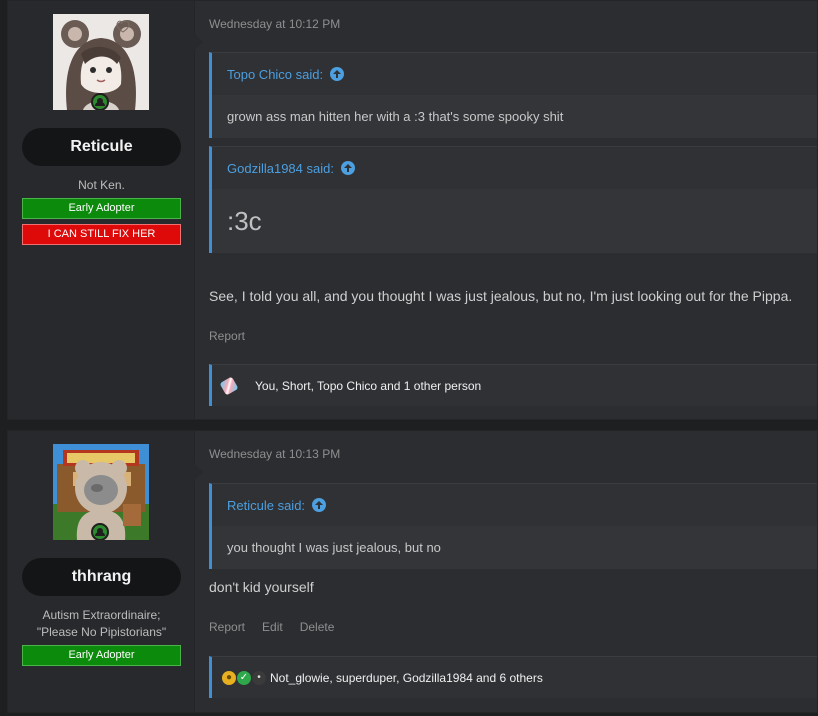 This screenshot has height=716, width=818. I want to click on quote-header: Reticule said:, so click(514, 505).